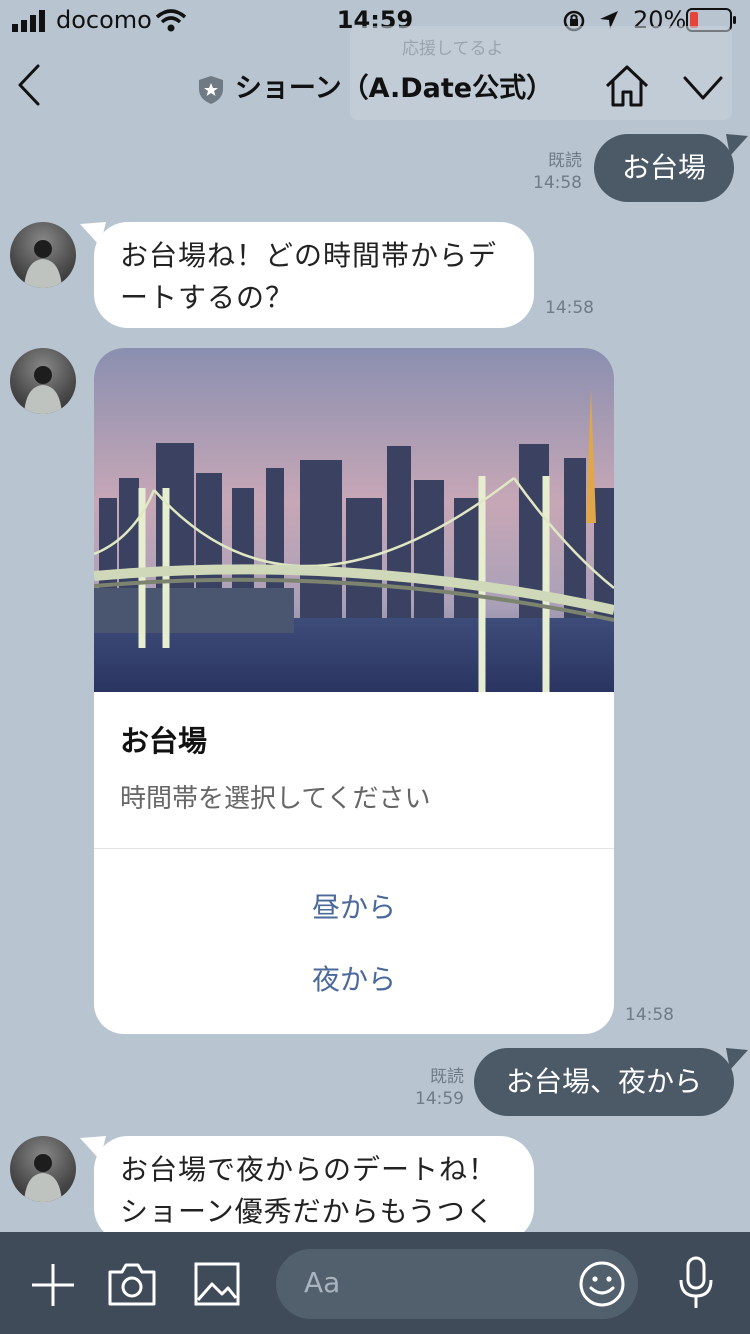 The image size is (750, 1334). What do you see at coordinates (314, 1189) in the screenshot?
I see `incoming-bubble: お台場で夜からのデートね！ ショーン優秀だからもうつく` at bounding box center [314, 1189].